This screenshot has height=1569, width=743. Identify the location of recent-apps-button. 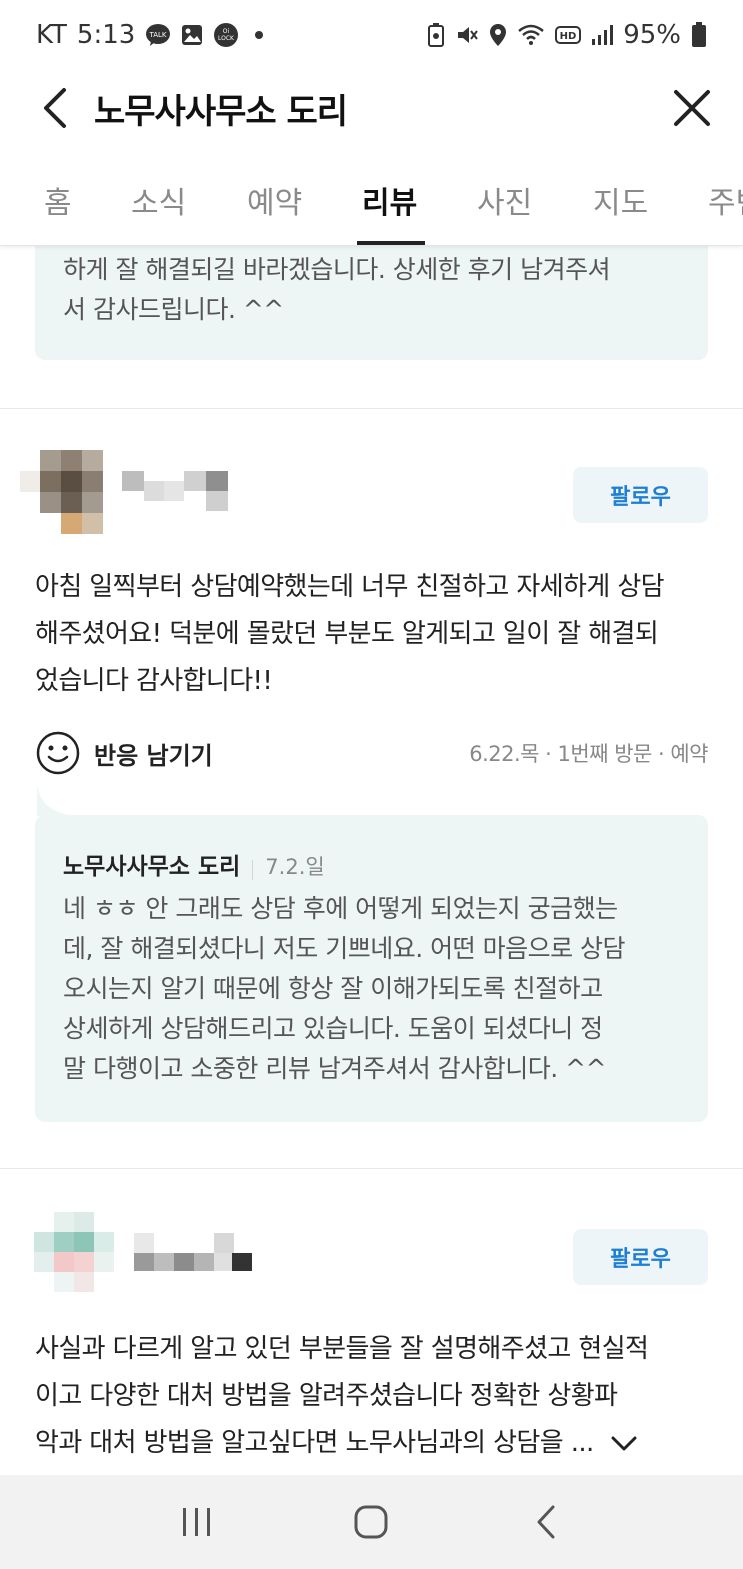
(197, 1522).